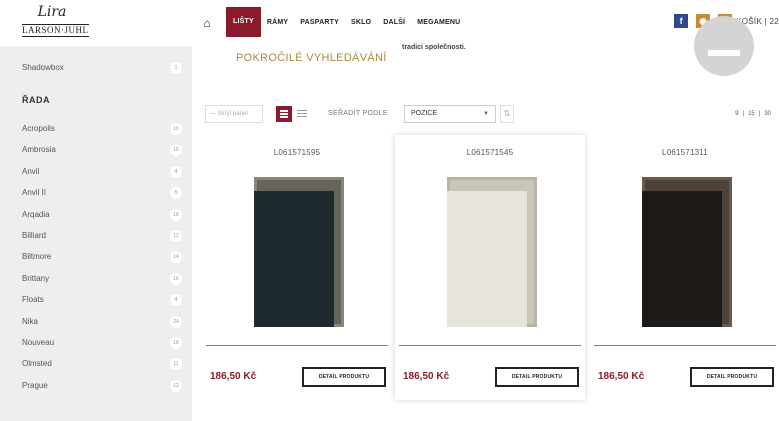 Image resolution: width=779 pixels, height=421 pixels. I want to click on product-code: L061571595, so click(297, 152).